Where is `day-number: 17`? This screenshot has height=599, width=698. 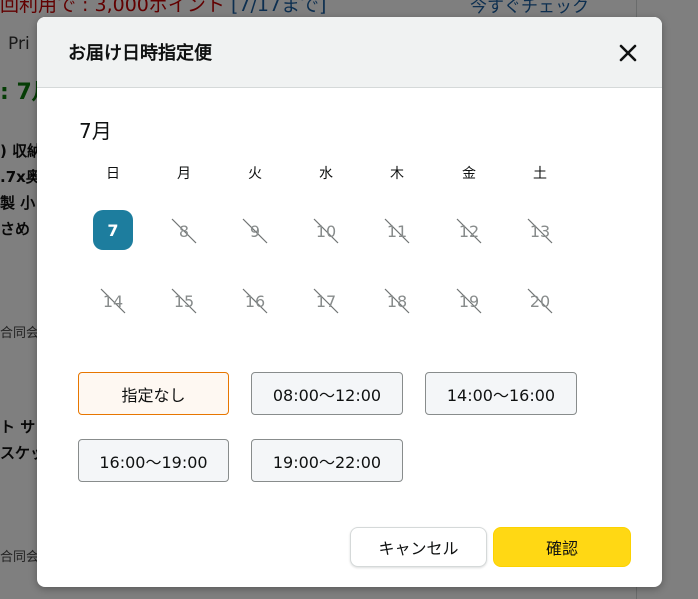 day-number: 17 is located at coordinates (326, 301).